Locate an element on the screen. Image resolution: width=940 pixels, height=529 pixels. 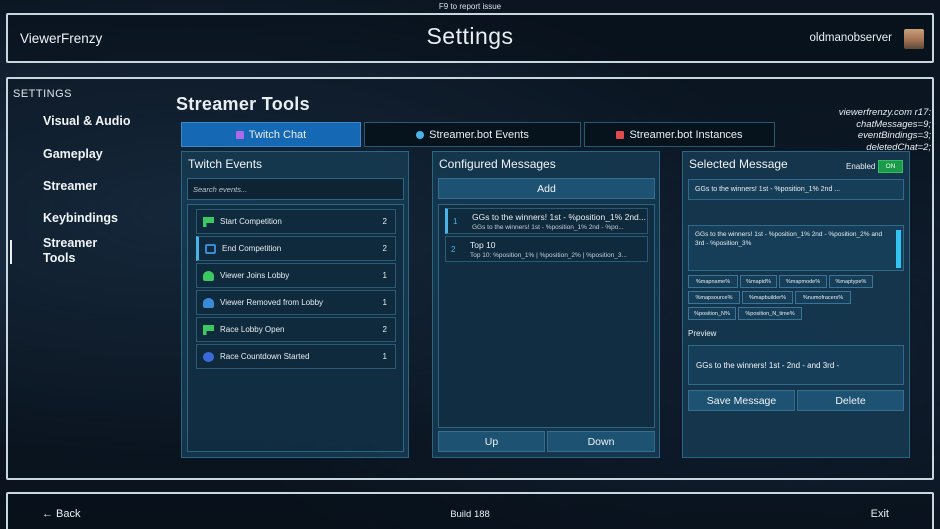
event-label: End Competition is located at coordinates (252, 248).